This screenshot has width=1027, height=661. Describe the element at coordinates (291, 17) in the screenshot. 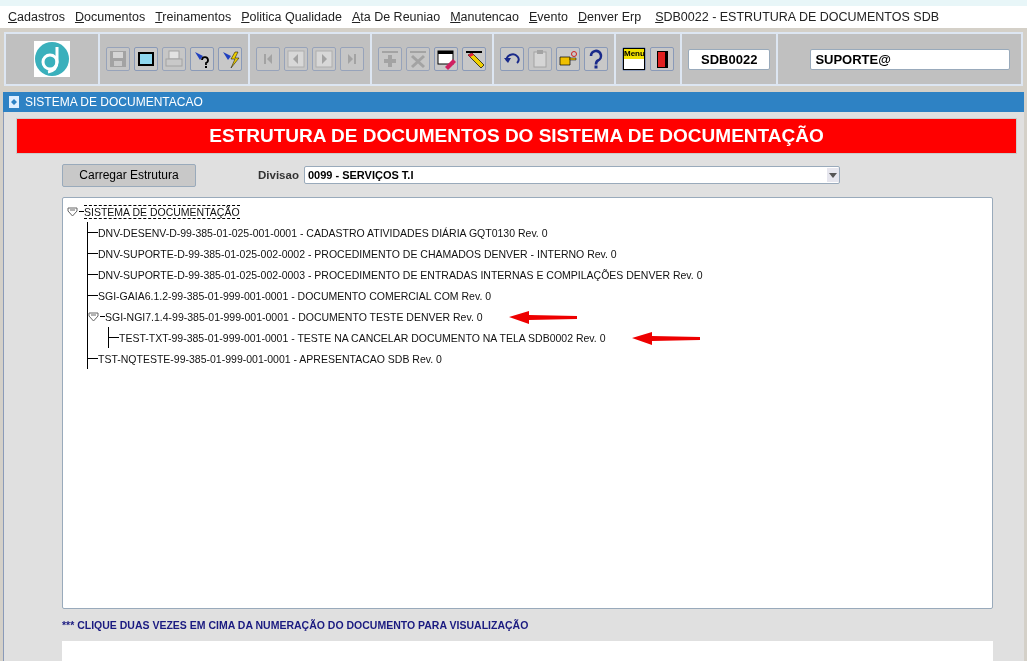

I see `menu-item: Politica Qualidade` at that location.